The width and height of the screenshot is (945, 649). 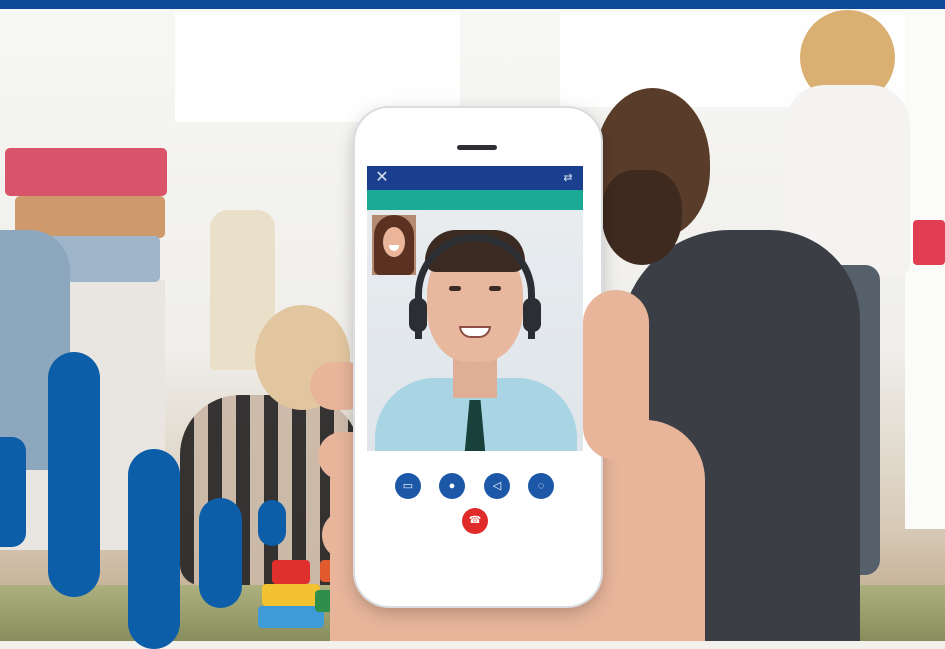 I want to click on self-face, so click(x=394, y=242).